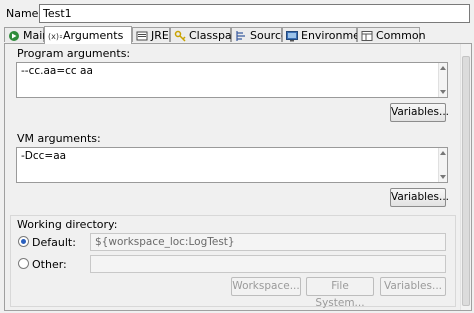 Image resolution: width=474 pixels, height=313 pixels. What do you see at coordinates (23, 241) in the screenshot?
I see `default-radio` at bounding box center [23, 241].